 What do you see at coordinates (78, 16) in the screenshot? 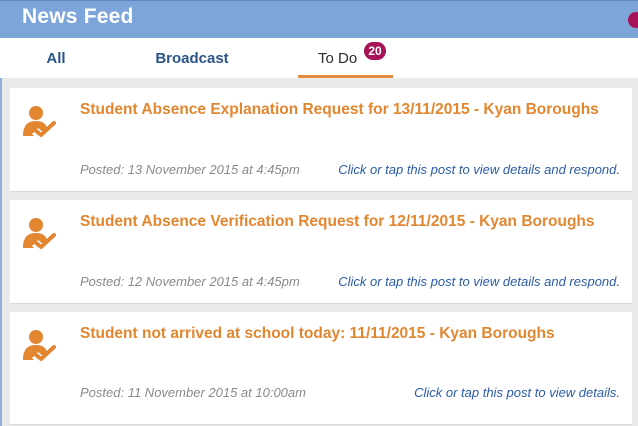
I see `page-title: News Feed` at bounding box center [78, 16].